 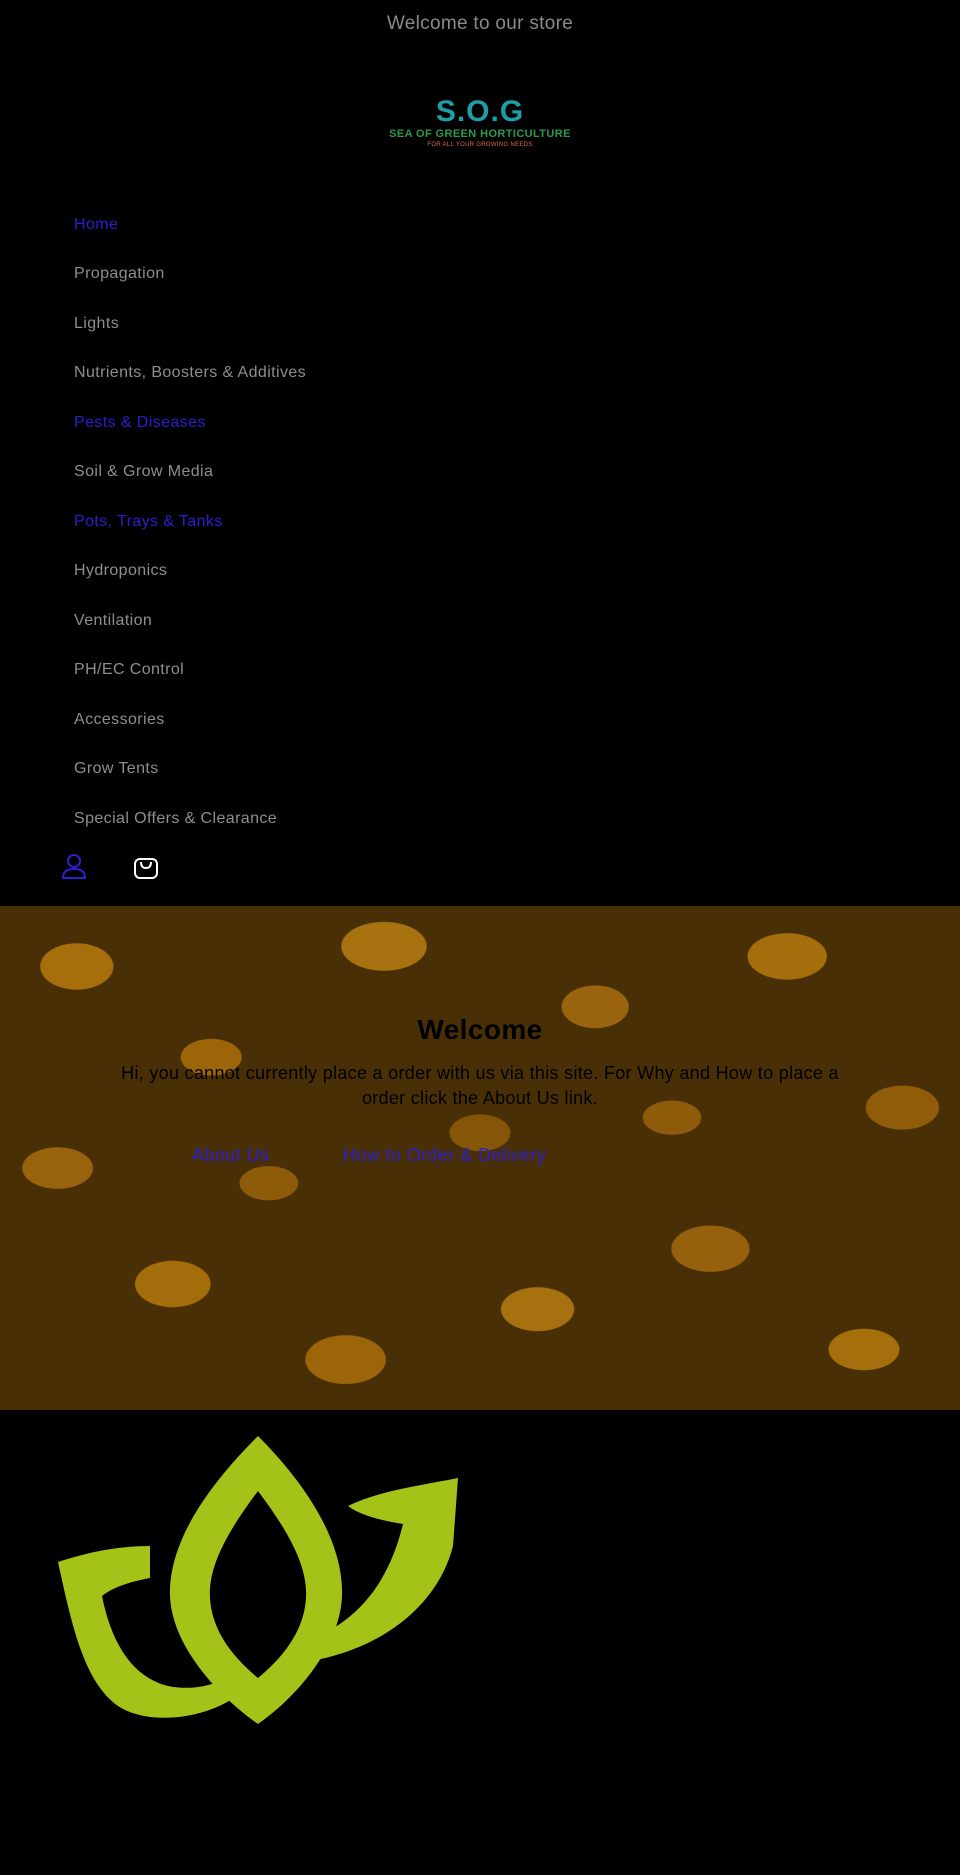 What do you see at coordinates (274, 671) in the screenshot?
I see `nav-item-ph-ec-control: PH/EC Control` at bounding box center [274, 671].